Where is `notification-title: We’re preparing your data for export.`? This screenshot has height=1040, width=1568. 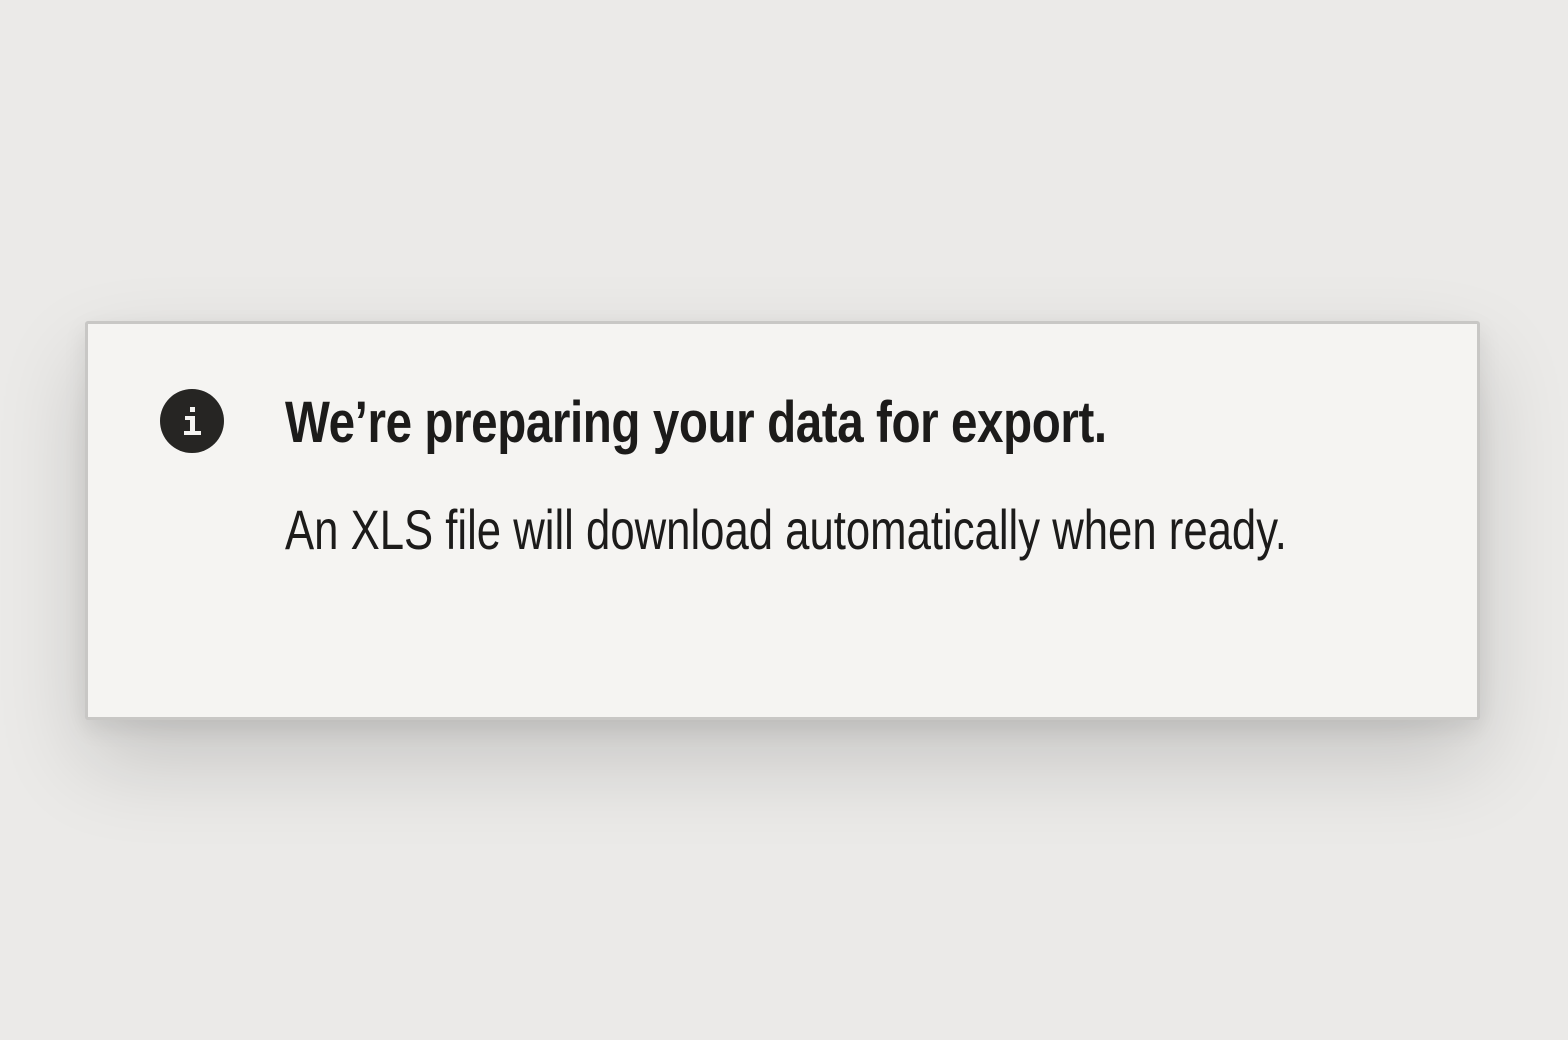
notification-title: We’re preparing your data for export. is located at coordinates (696, 422).